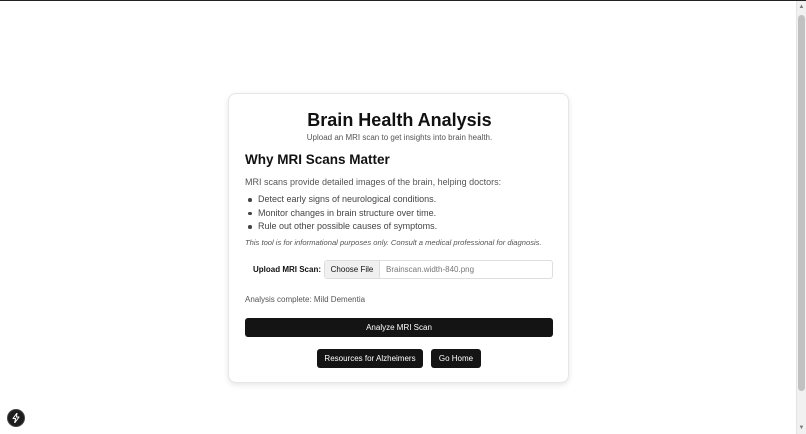 The width and height of the screenshot is (806, 434). I want to click on analysis-status: Analysis complete: Mild Dementia, so click(305, 299).